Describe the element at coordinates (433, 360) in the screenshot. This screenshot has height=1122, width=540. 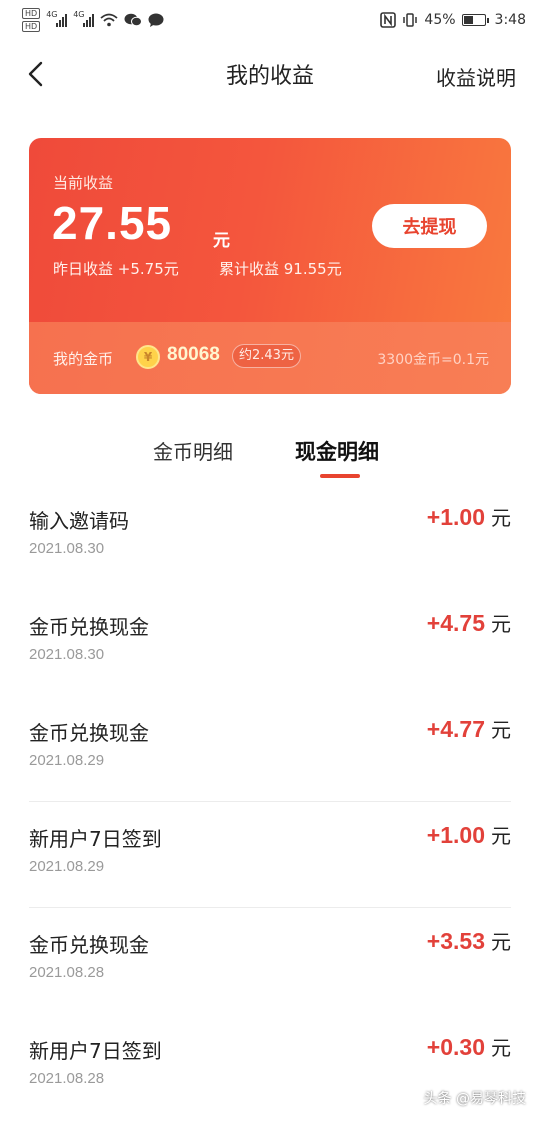
I see `coin-exchange-rate: 3300金币=0.1元` at that location.